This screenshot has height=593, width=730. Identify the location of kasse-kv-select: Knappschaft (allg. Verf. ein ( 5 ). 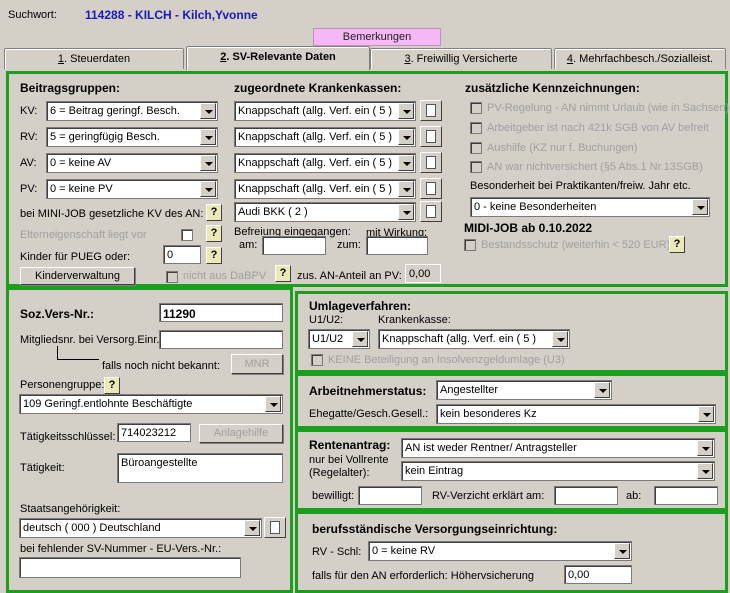
(325, 111).